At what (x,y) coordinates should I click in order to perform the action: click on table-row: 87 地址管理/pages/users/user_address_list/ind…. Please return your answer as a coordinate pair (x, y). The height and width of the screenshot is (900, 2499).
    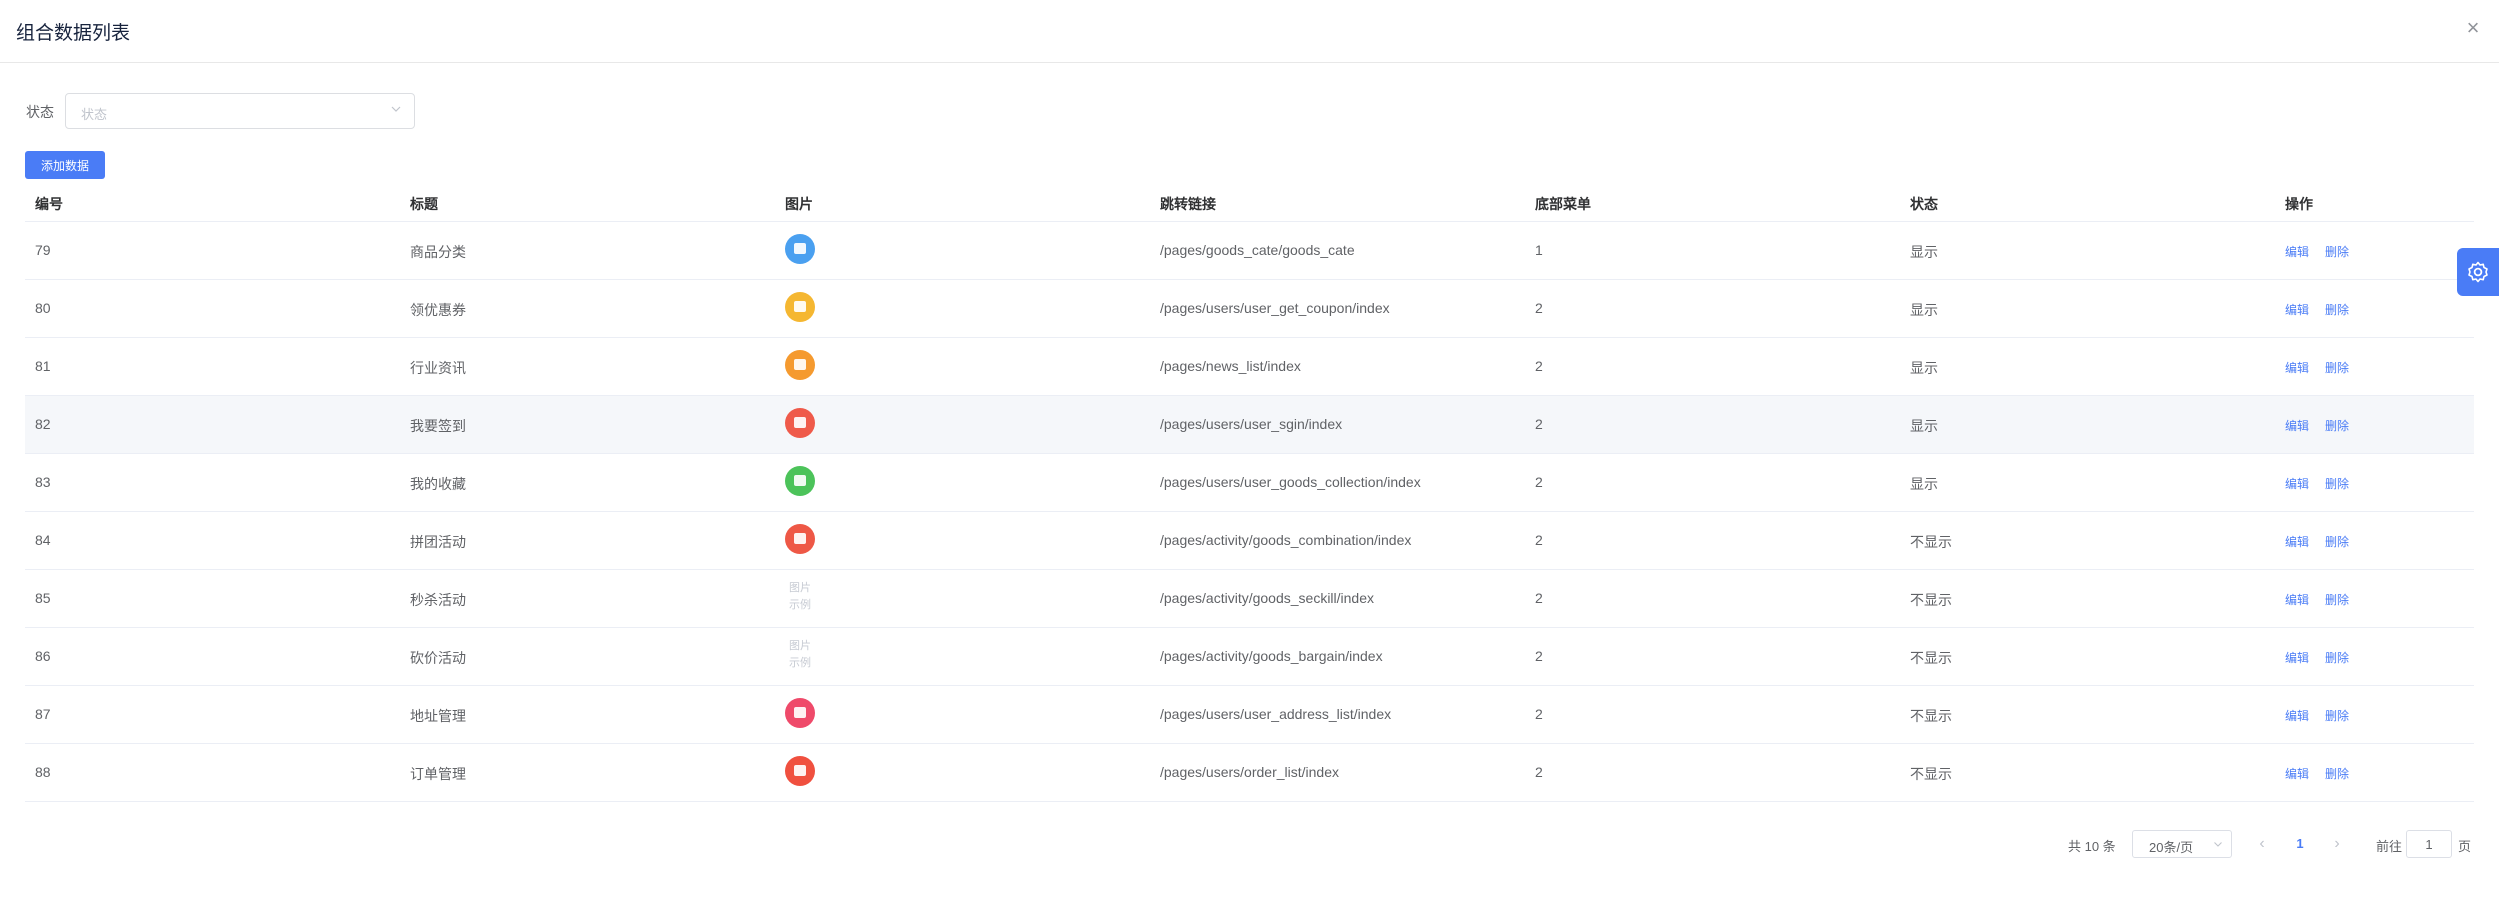
    Looking at the image, I should click on (1249, 715).